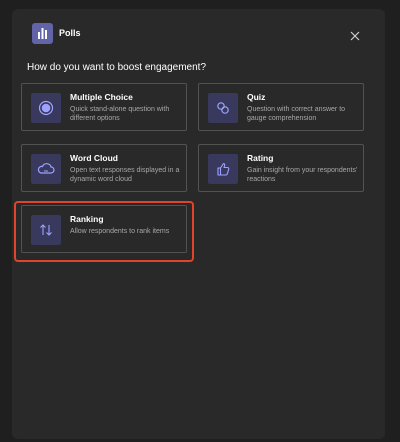 This screenshot has width=400, height=442. Describe the element at coordinates (46, 108) in the screenshot. I see `radio-button-icon` at that location.